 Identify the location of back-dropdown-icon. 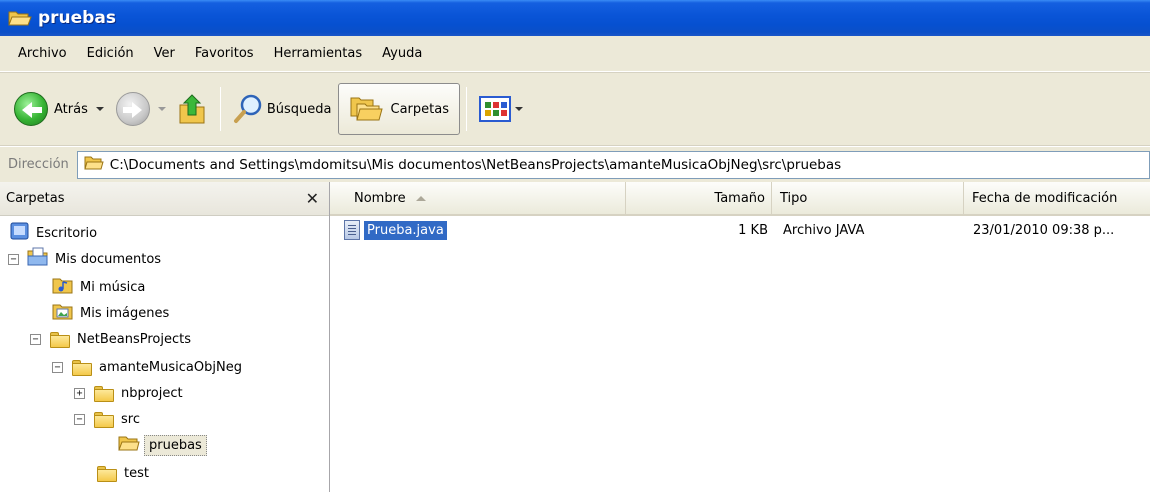
(99, 109).